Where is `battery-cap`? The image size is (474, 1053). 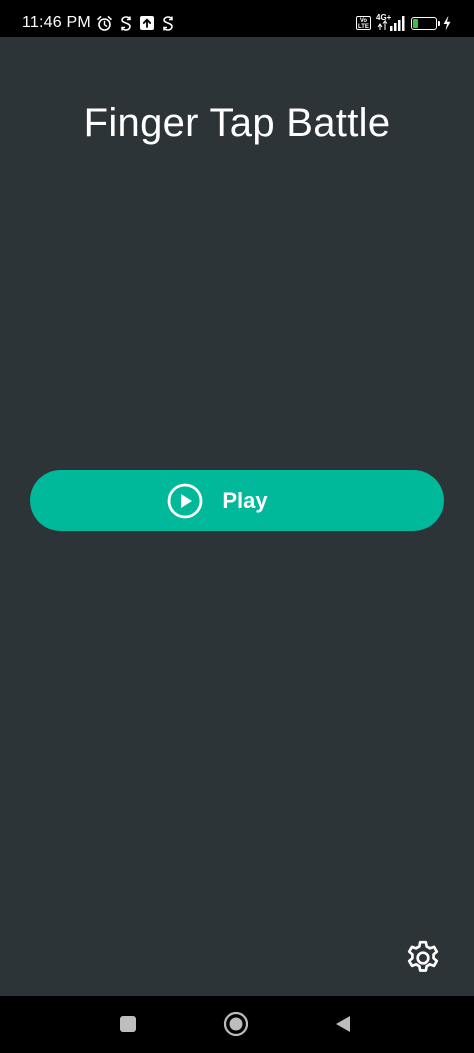 battery-cap is located at coordinates (439, 23).